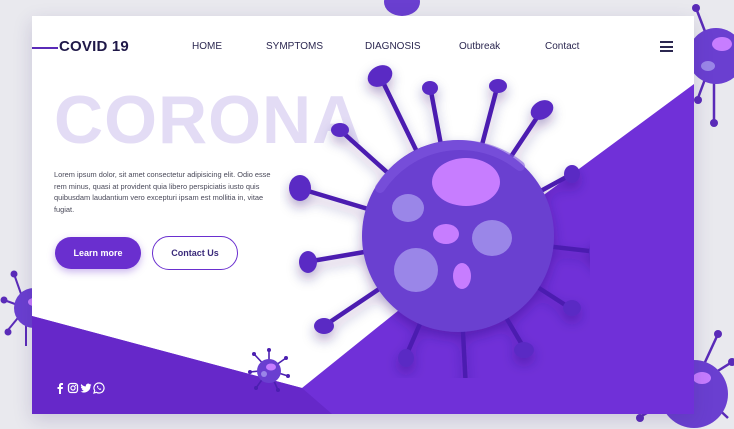  Describe the element at coordinates (98, 253) in the screenshot. I see `learn-more-button: Learn more` at that location.